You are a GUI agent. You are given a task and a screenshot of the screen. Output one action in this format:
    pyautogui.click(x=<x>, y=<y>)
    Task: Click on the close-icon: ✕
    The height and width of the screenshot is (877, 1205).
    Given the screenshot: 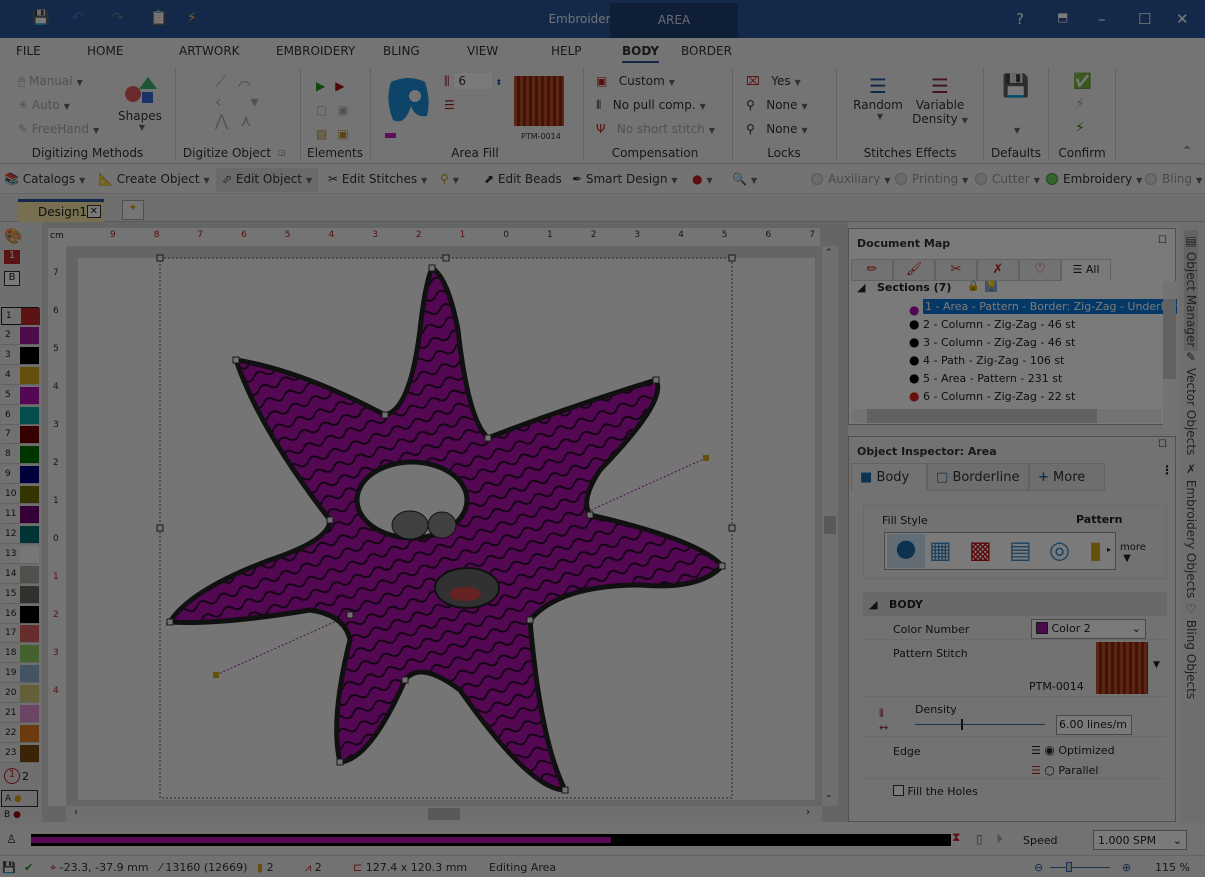 What is the action you would take?
    pyautogui.click(x=1182, y=19)
    